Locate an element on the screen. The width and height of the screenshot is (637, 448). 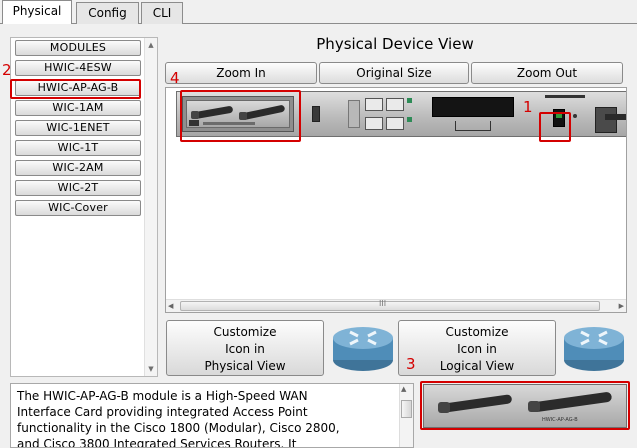
scroll-grip: III is located at coordinates (383, 303).